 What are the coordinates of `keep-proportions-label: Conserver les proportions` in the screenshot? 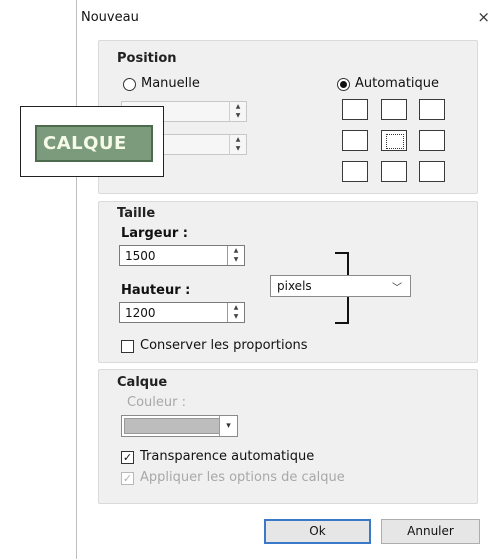 It's located at (224, 345).